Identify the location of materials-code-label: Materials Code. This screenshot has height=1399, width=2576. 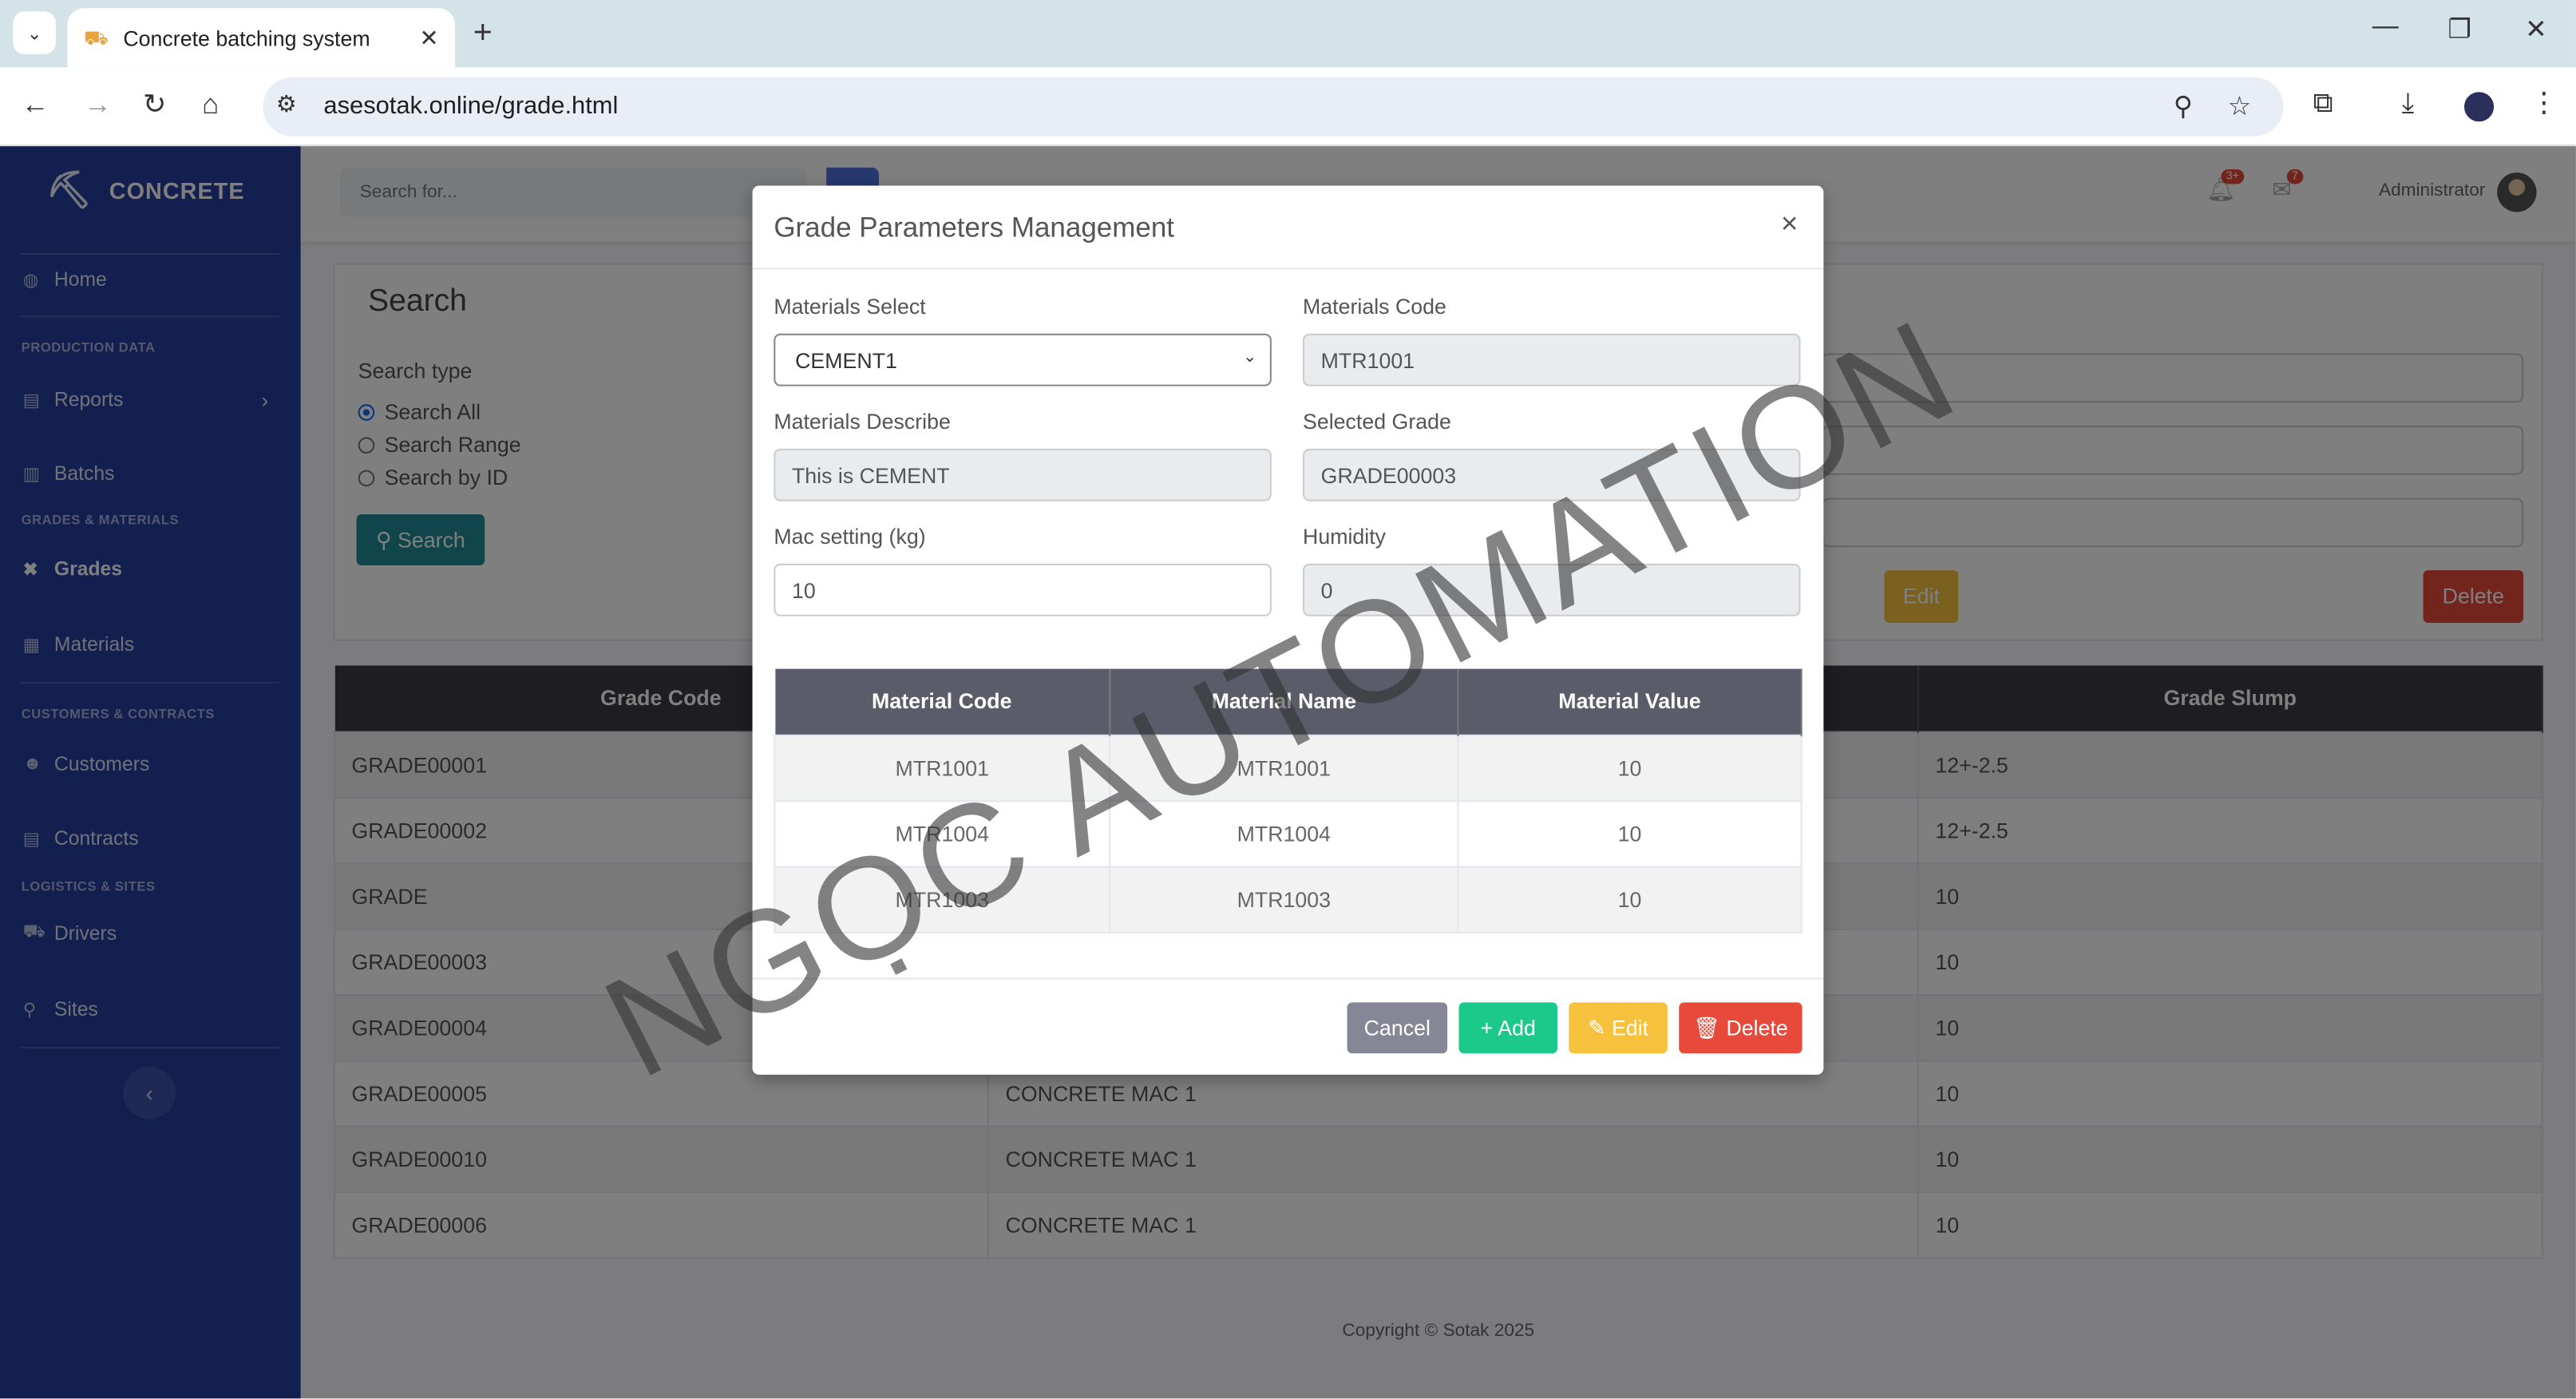
(1374, 306).